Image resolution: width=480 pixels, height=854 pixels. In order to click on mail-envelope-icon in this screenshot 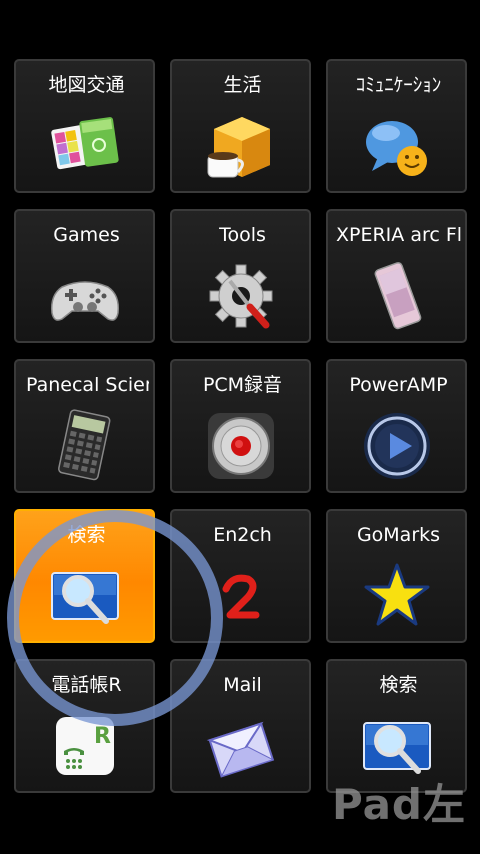, I will do `click(241, 746)`.